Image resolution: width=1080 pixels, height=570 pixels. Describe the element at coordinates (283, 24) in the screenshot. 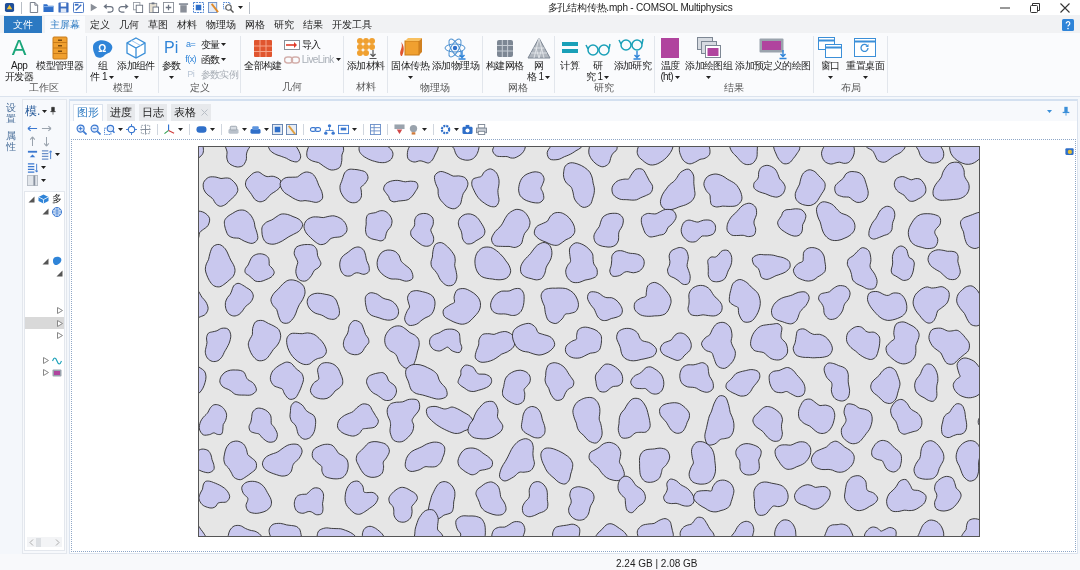

I see `ribbon-tab: 研究` at that location.